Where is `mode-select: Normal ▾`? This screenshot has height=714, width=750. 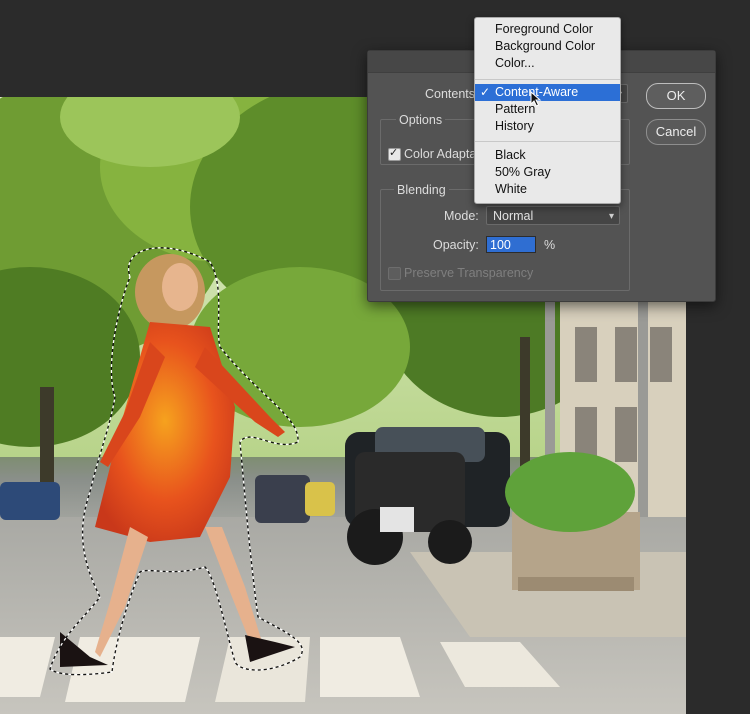
mode-select: Normal ▾ is located at coordinates (553, 215).